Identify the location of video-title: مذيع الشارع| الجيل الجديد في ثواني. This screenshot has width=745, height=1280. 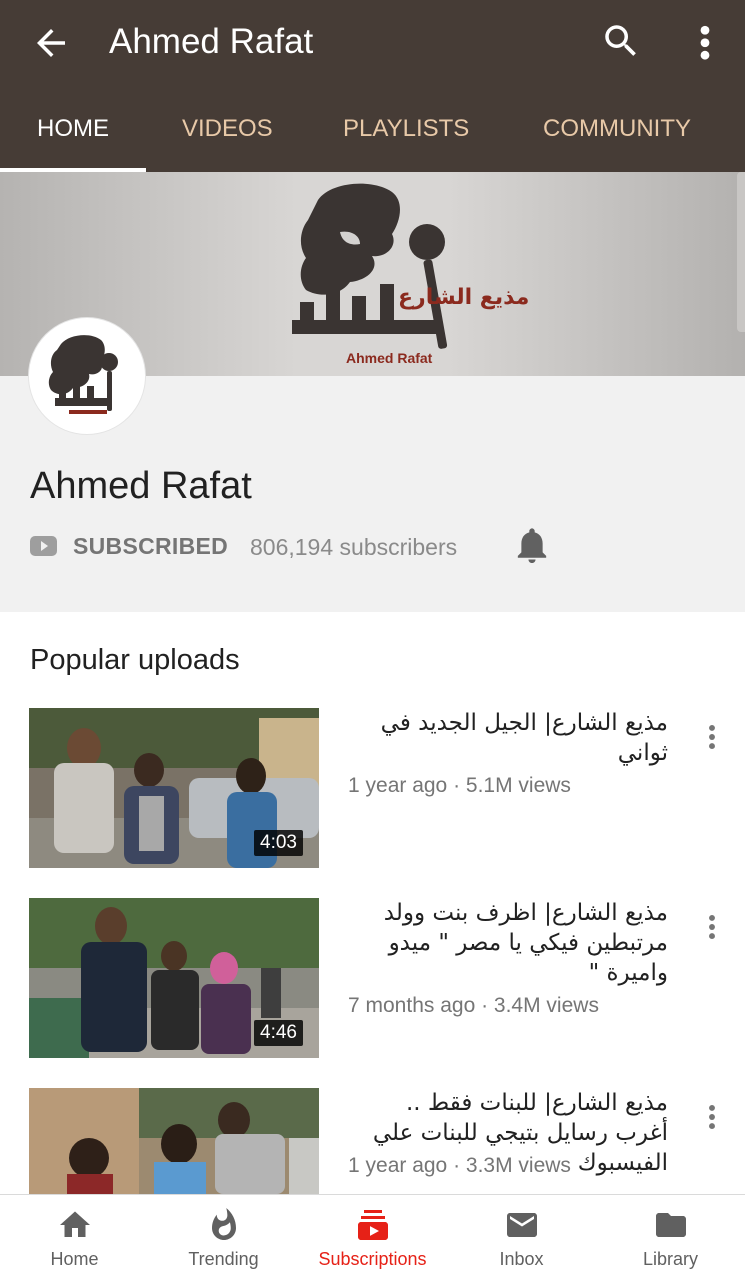
(508, 738).